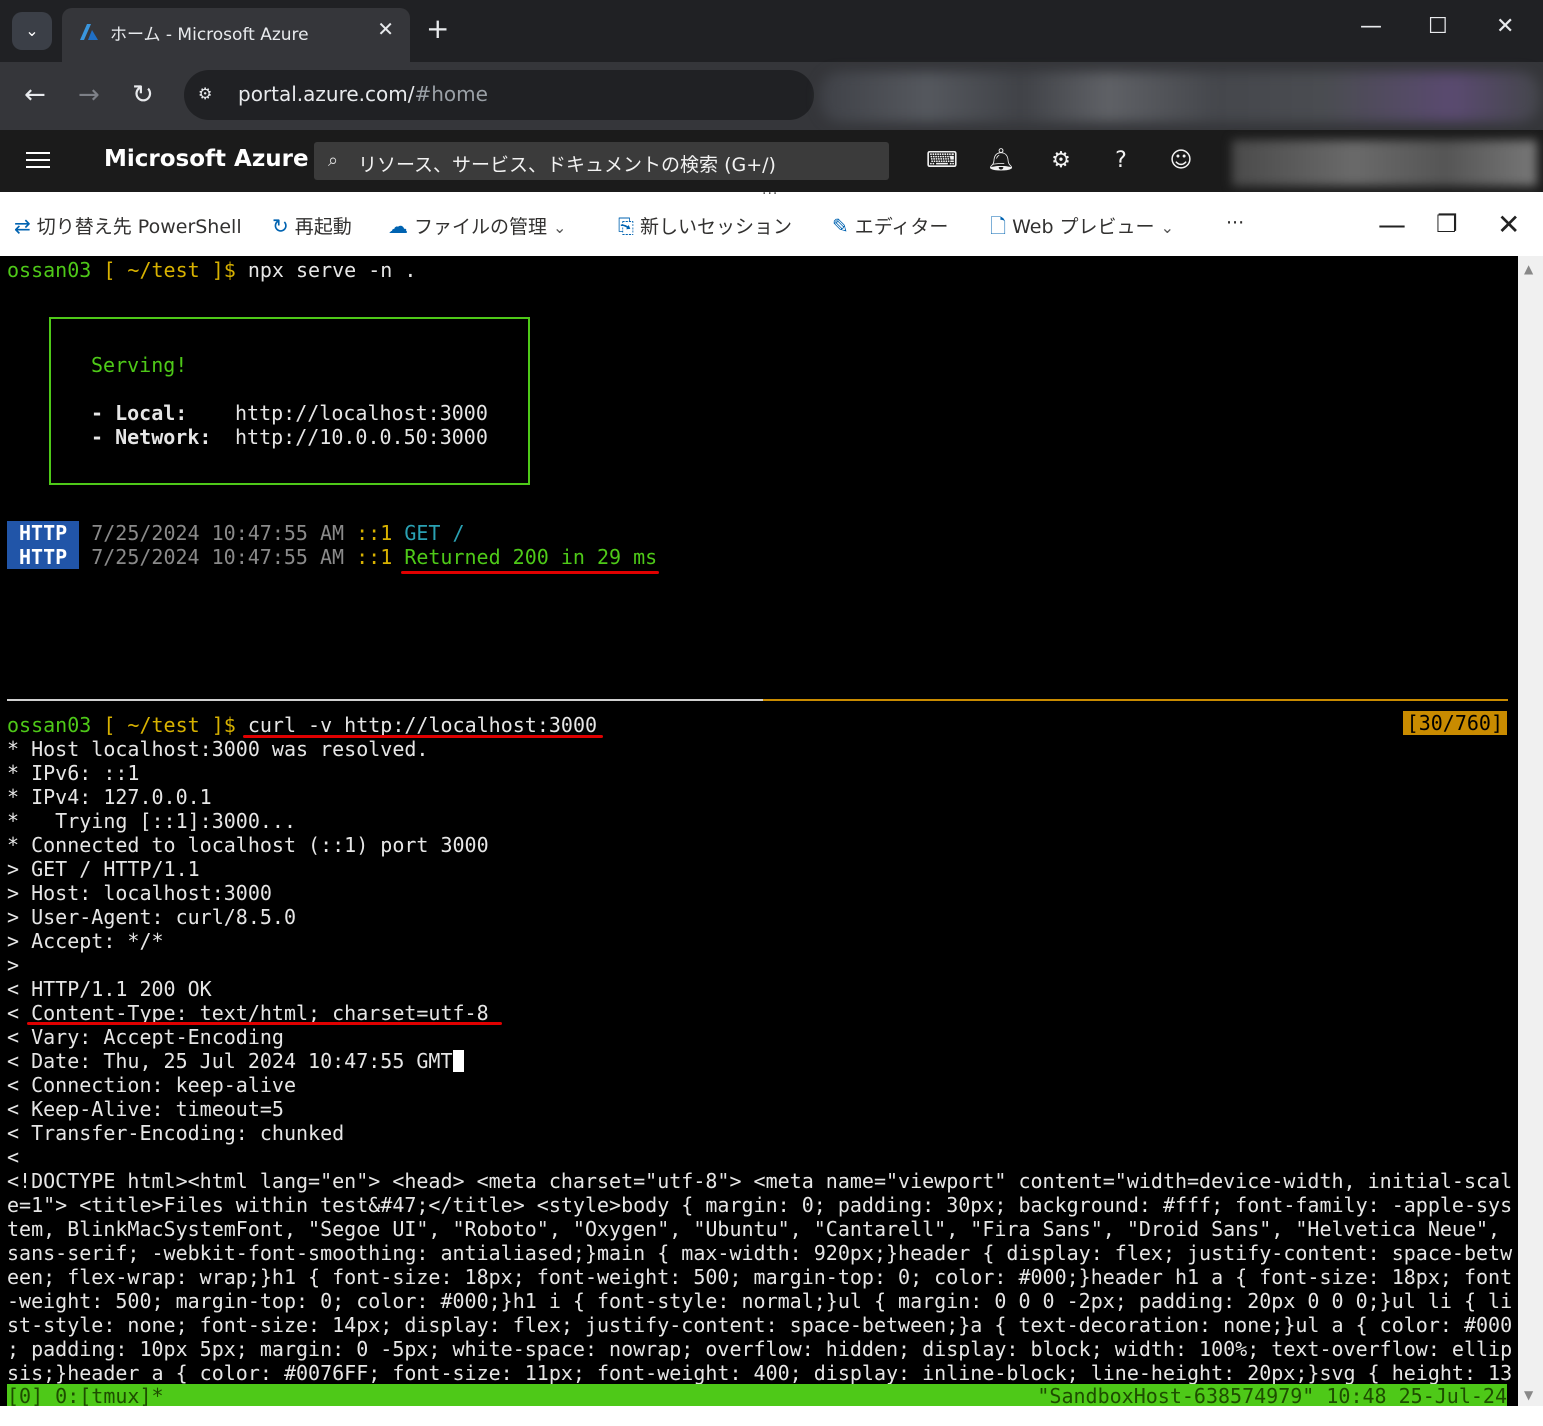 The height and width of the screenshot is (1426, 1543). I want to click on scroll-position-indicator: [30/760], so click(1454, 723).